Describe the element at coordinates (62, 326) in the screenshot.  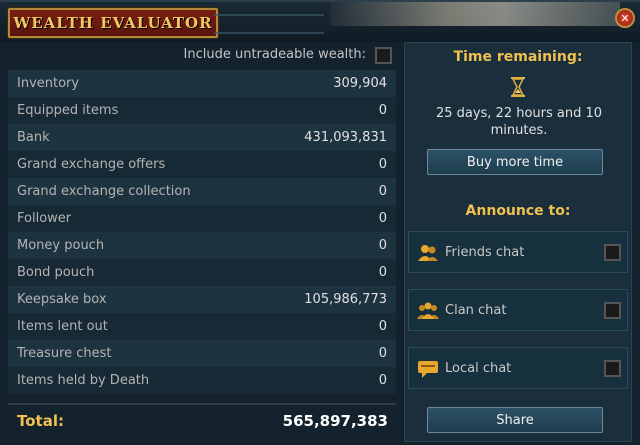
I see `row-label: Items lent out` at that location.